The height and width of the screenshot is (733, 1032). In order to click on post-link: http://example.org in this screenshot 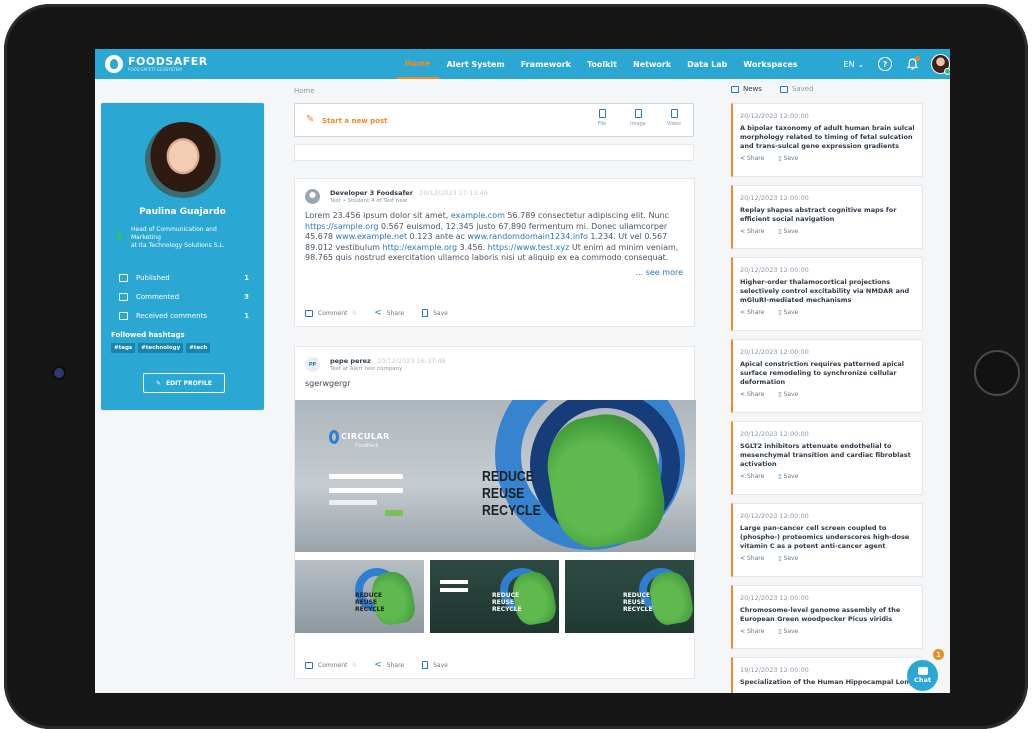, I will do `click(420, 247)`.